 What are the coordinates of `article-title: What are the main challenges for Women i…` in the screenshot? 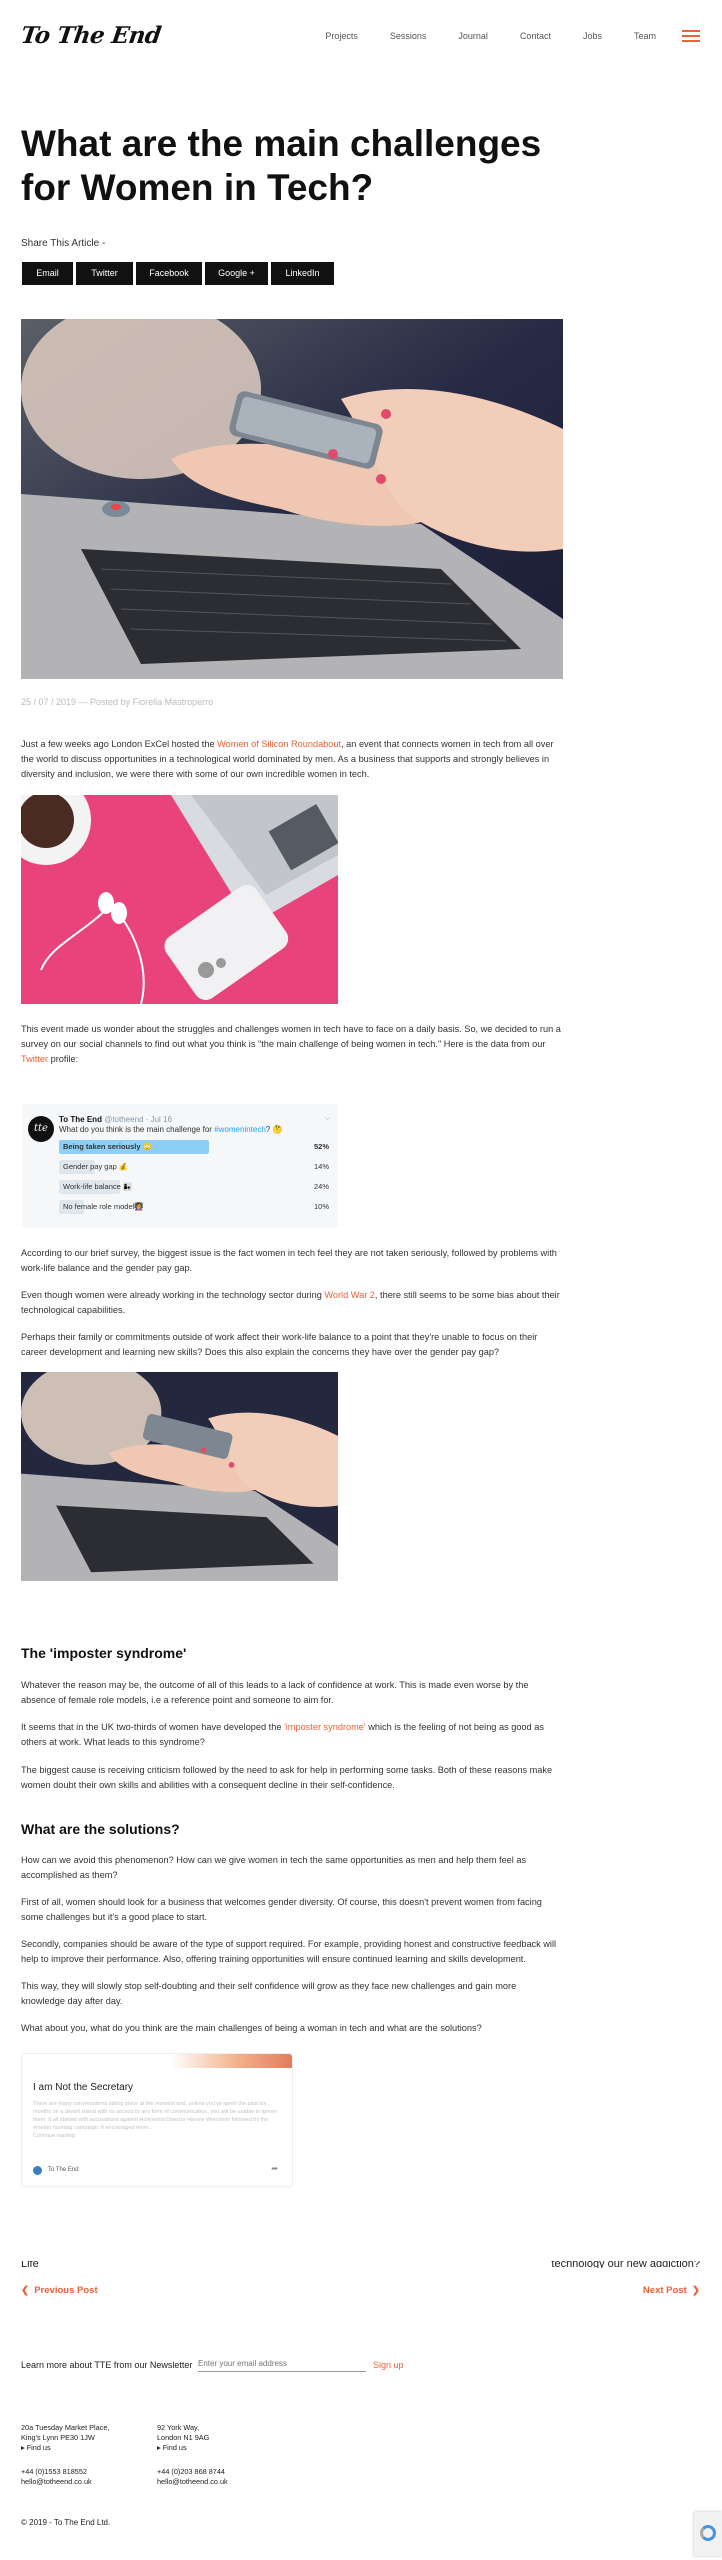 It's located at (281, 165).